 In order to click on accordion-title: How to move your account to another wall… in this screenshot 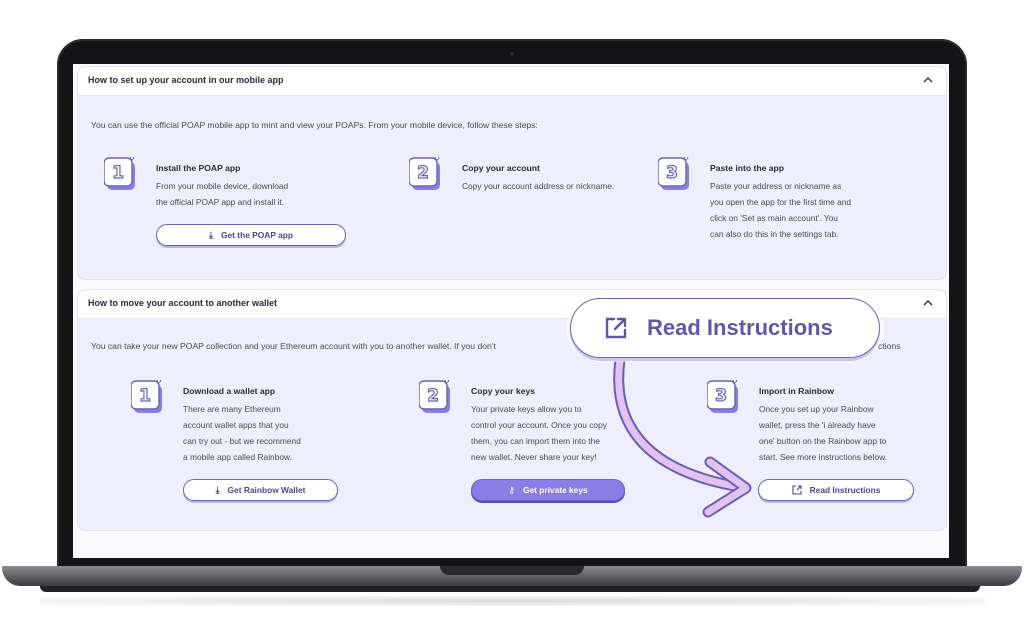, I will do `click(183, 303)`.